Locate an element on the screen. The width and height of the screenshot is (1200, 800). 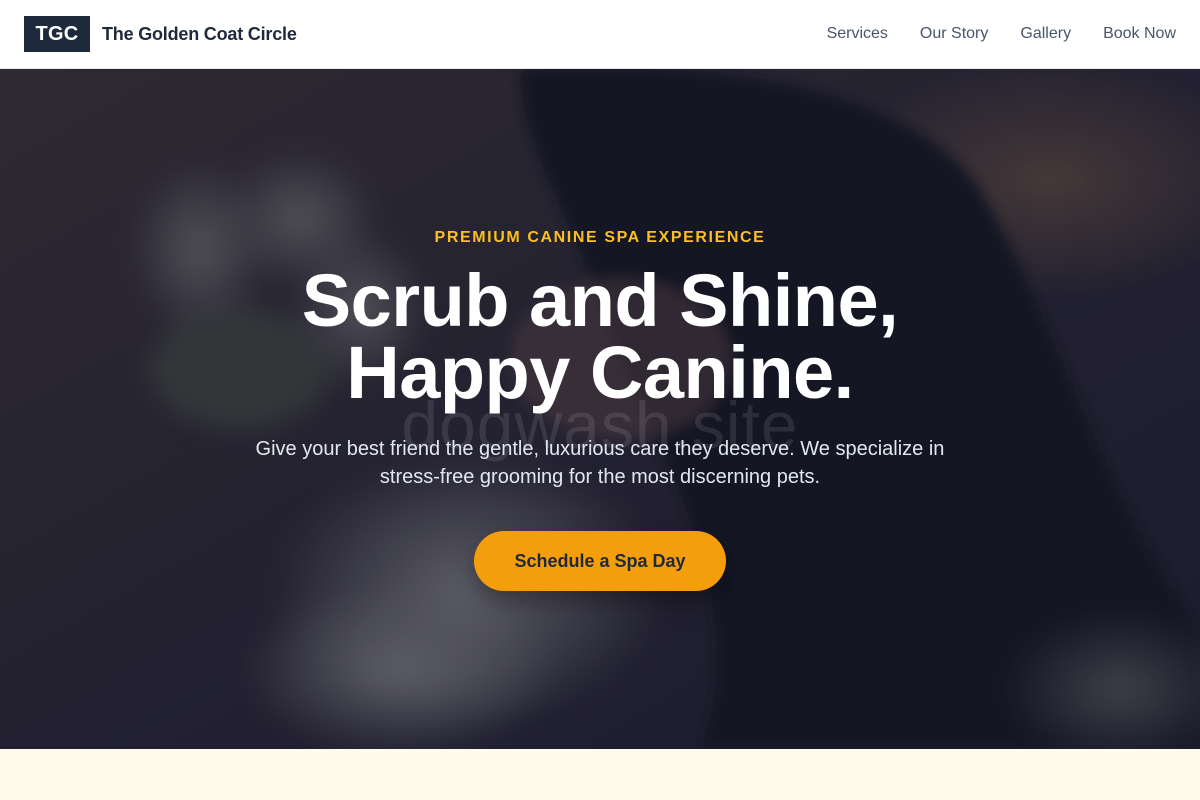
logo: TGC is located at coordinates (57, 34).